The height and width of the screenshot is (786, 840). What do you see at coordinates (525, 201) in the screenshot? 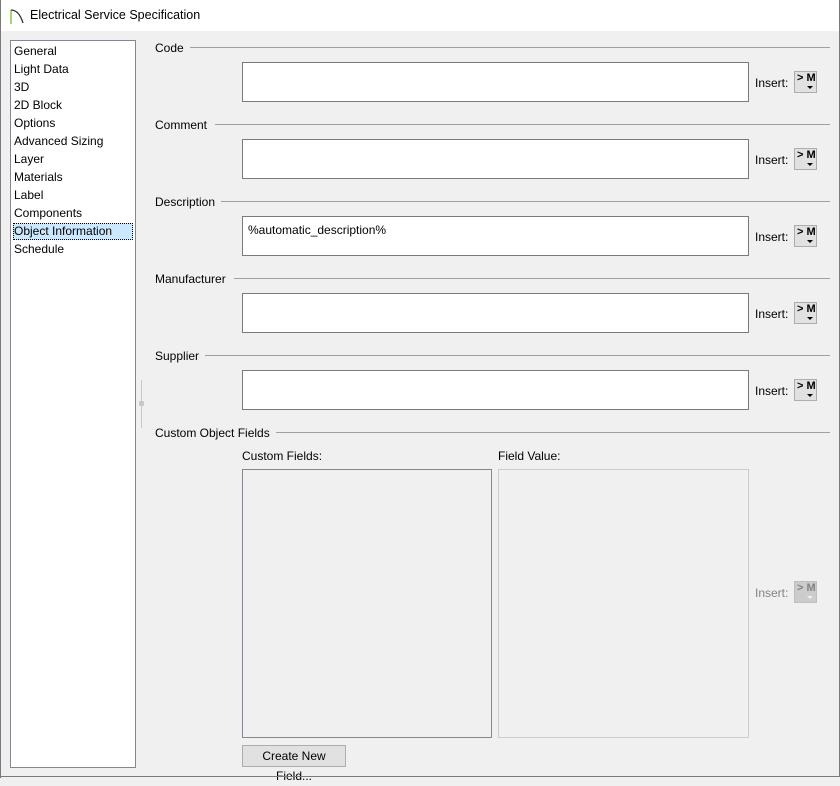
I see `description-divider` at bounding box center [525, 201].